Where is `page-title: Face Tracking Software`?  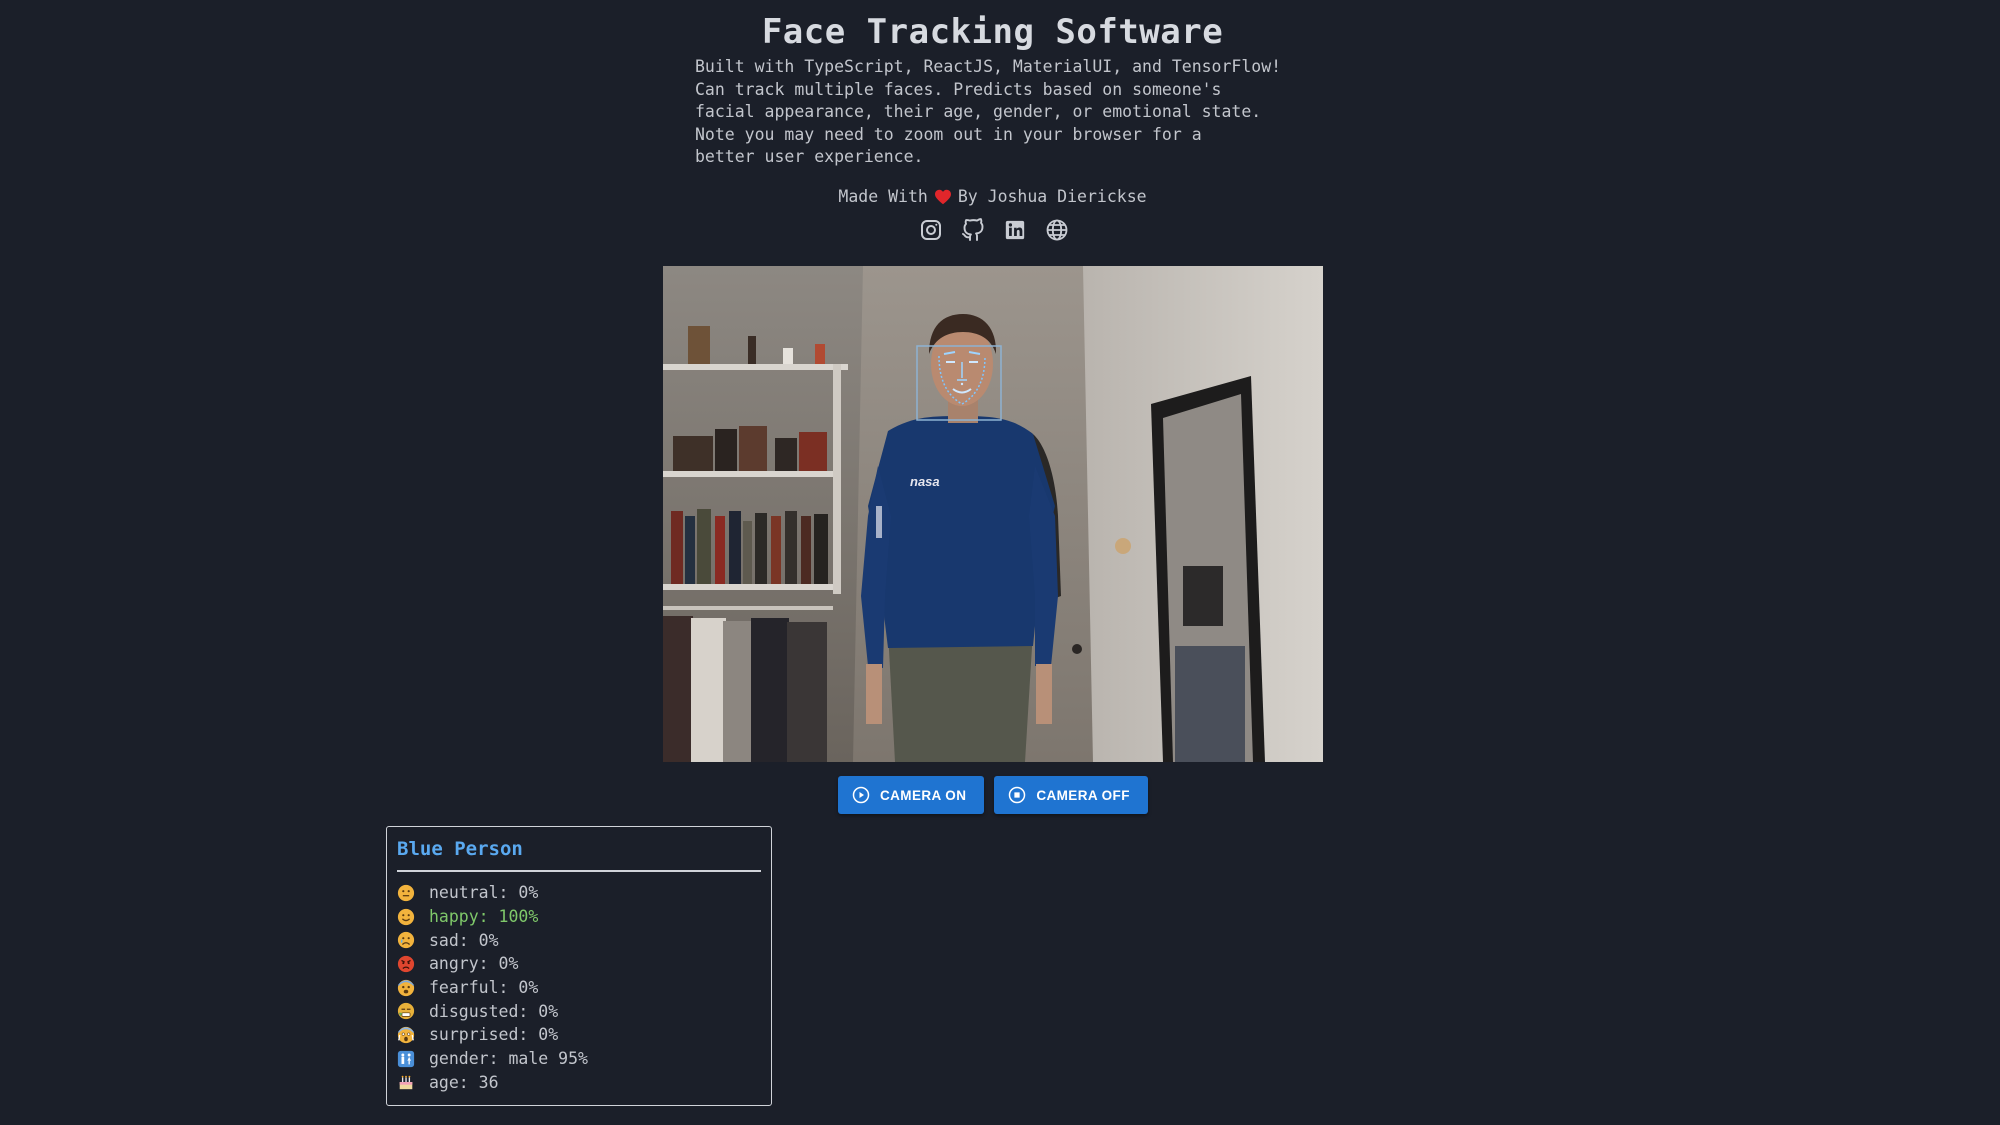 page-title: Face Tracking Software is located at coordinates (992, 32).